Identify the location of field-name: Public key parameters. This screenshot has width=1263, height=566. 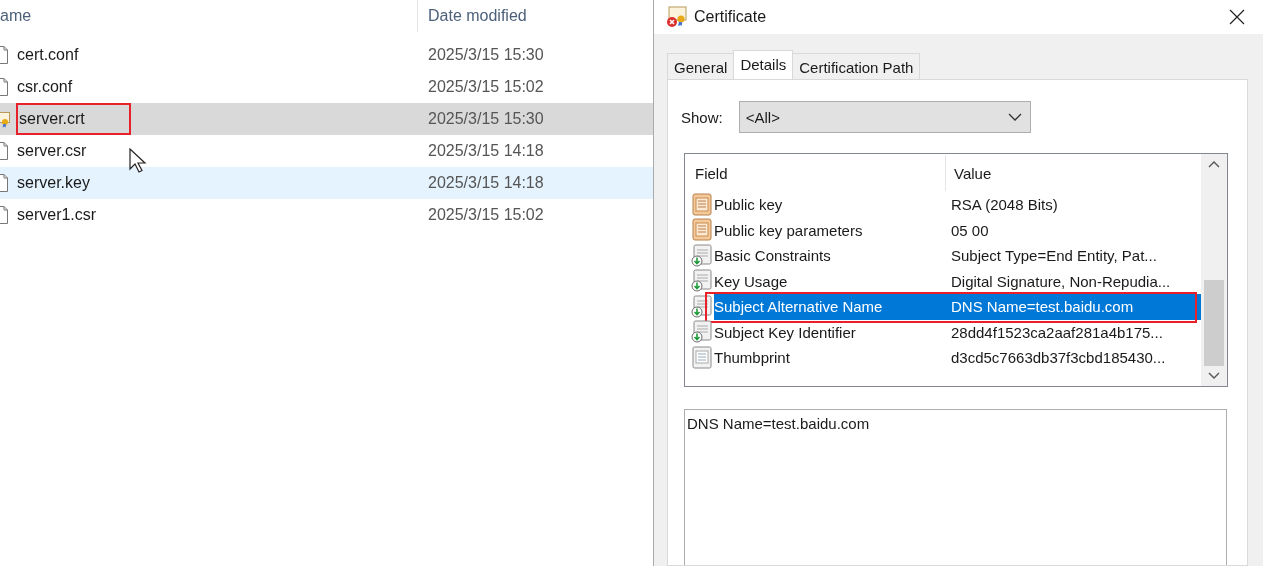
(831, 230).